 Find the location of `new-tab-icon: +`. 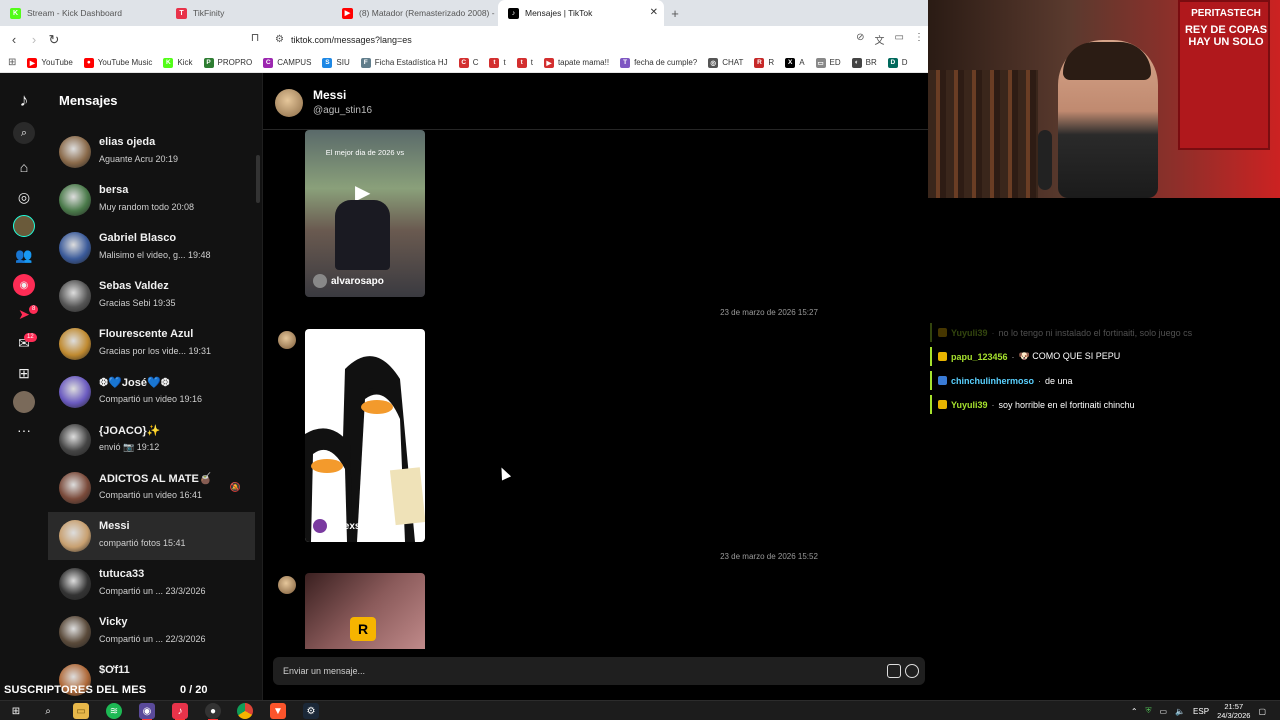

new-tab-icon: + is located at coordinates (675, 13).